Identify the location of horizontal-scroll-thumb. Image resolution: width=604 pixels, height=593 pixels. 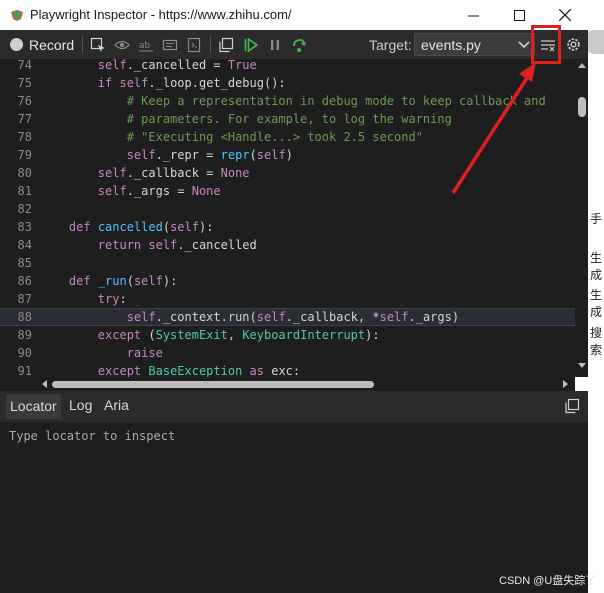
(213, 384).